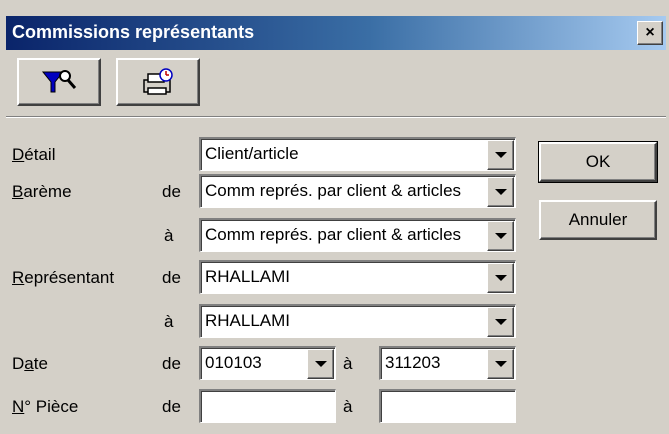 The height and width of the screenshot is (434, 669). Describe the element at coordinates (133, 32) in the screenshot. I see `window-title: Commissions représentants` at that location.